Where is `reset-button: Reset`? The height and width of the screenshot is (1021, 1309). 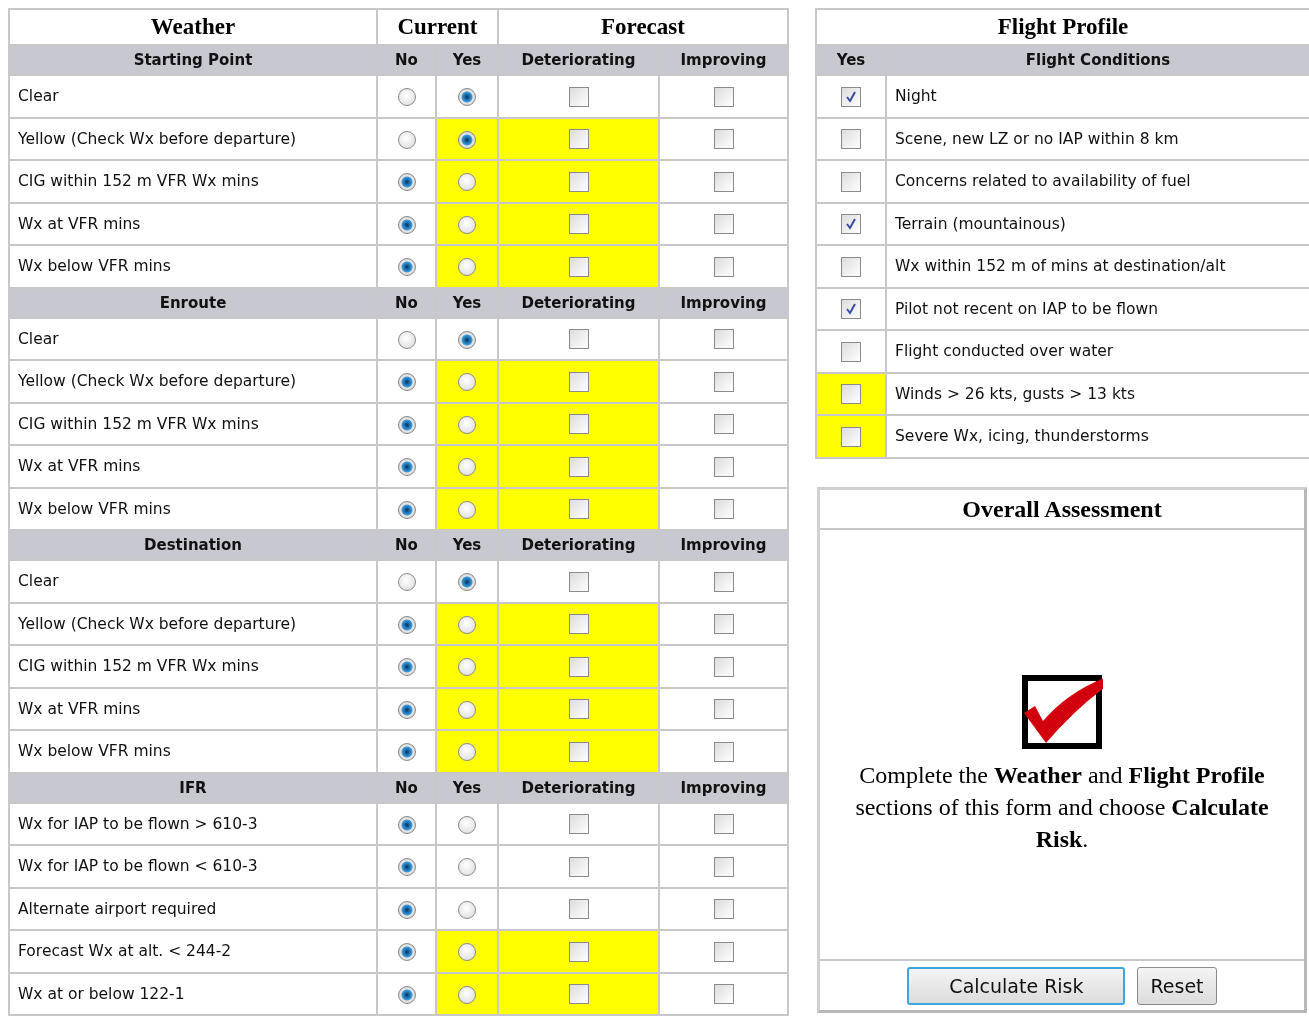 reset-button: Reset is located at coordinates (1177, 986).